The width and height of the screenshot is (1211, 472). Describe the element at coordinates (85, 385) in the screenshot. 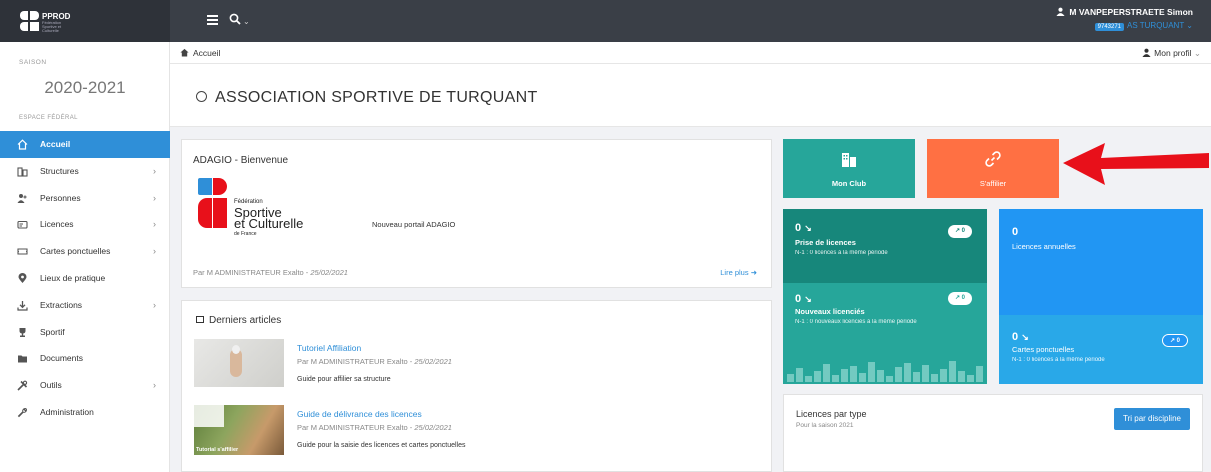

I see `sidebar-item-outils: Outils ›` at that location.